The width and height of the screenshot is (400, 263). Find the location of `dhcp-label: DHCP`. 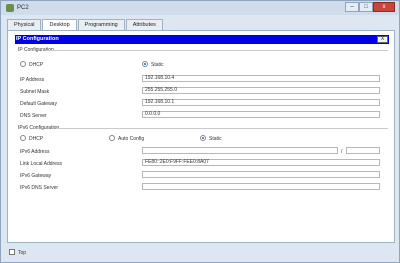

dhcp-label: DHCP is located at coordinates (36, 65).